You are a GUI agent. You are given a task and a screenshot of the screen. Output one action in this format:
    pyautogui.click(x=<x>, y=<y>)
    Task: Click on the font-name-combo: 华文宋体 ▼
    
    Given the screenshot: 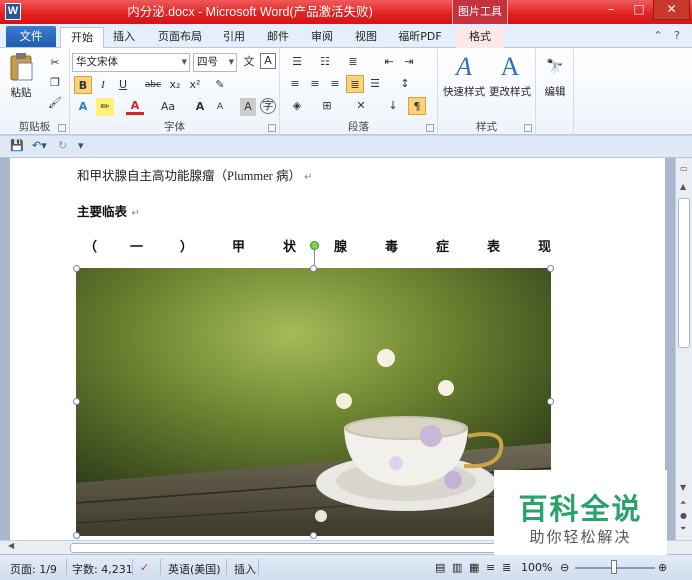 What is the action you would take?
    pyautogui.click(x=131, y=62)
    